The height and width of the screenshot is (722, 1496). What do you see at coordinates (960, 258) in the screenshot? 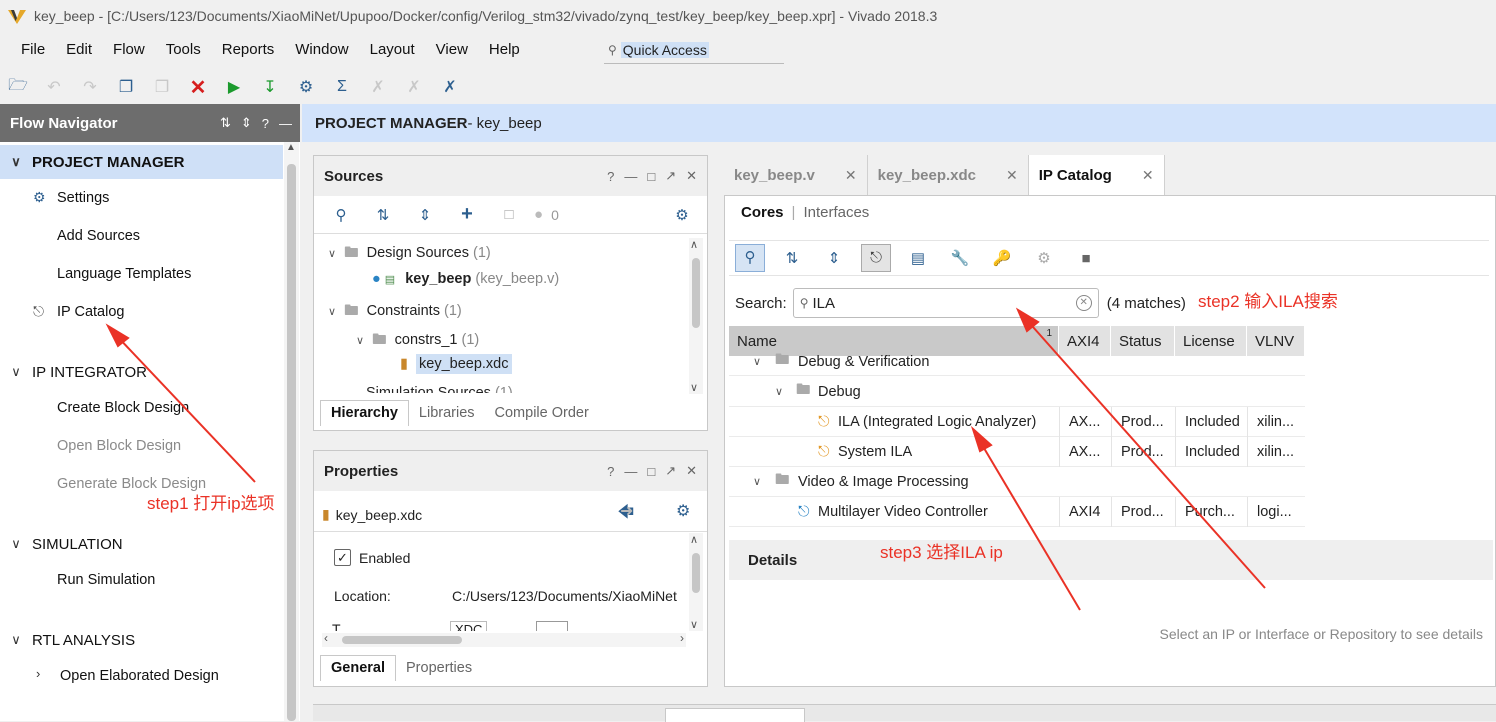
I see `wrench-icon: 🔧` at bounding box center [960, 258].